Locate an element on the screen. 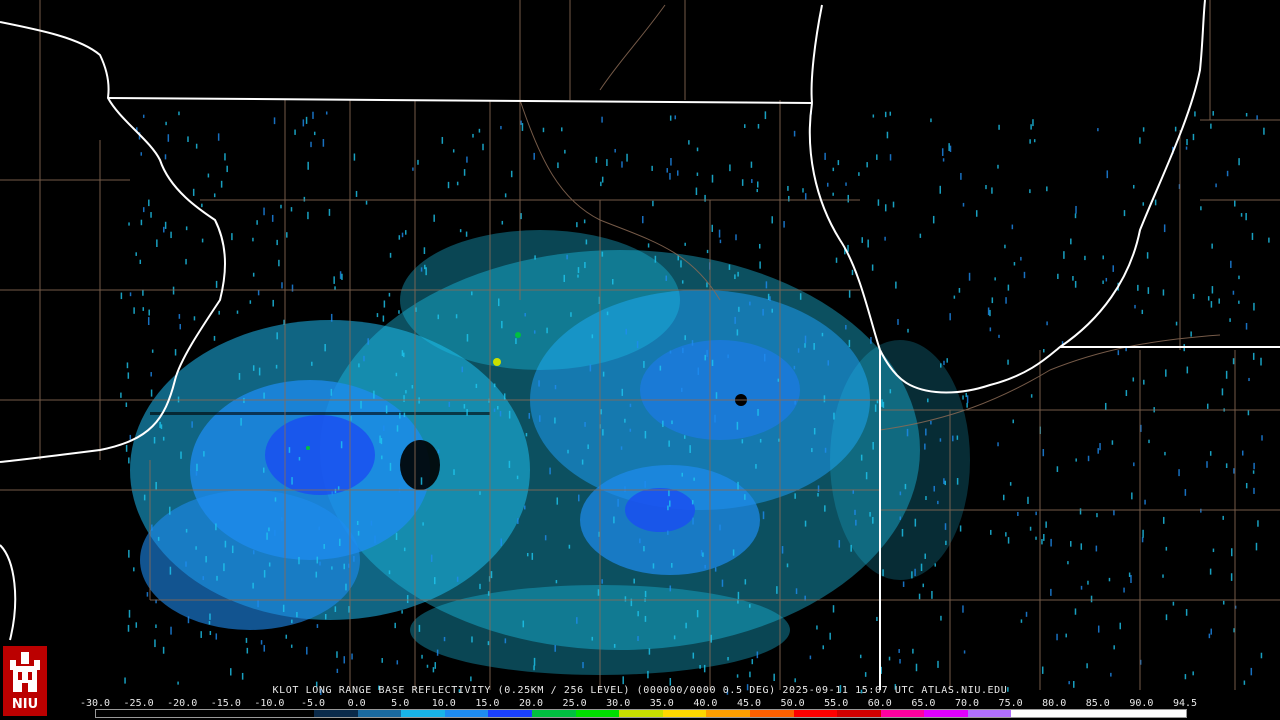 This screenshot has height=720, width=1280. tower-icon is located at coordinates (25, 672).